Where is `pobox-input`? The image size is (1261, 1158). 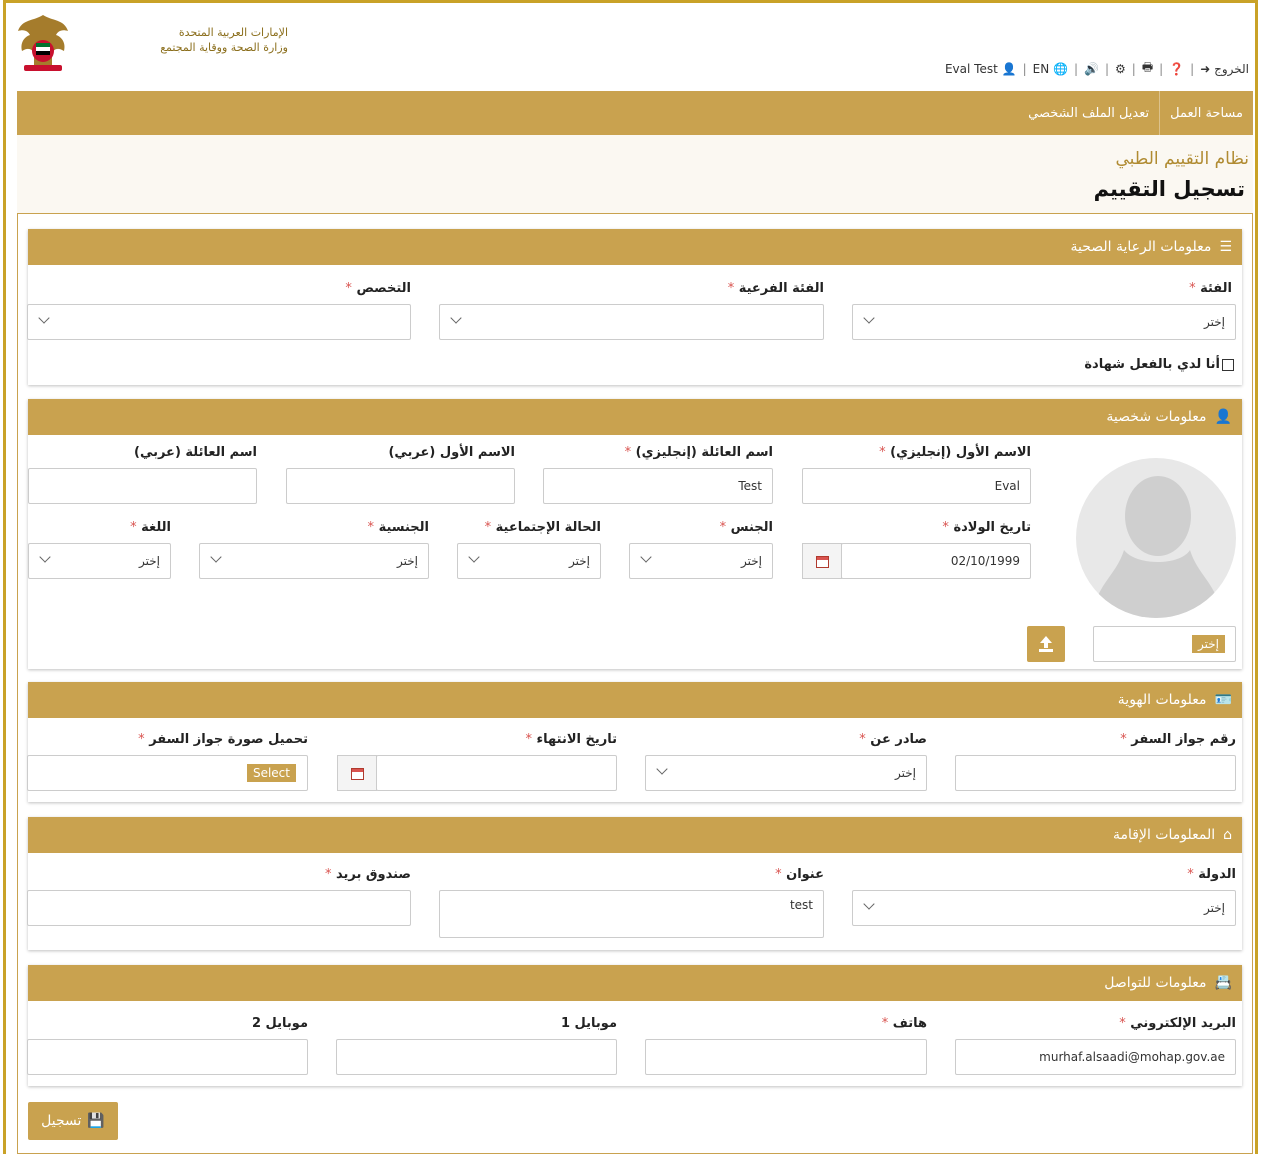
pobox-input is located at coordinates (219, 908).